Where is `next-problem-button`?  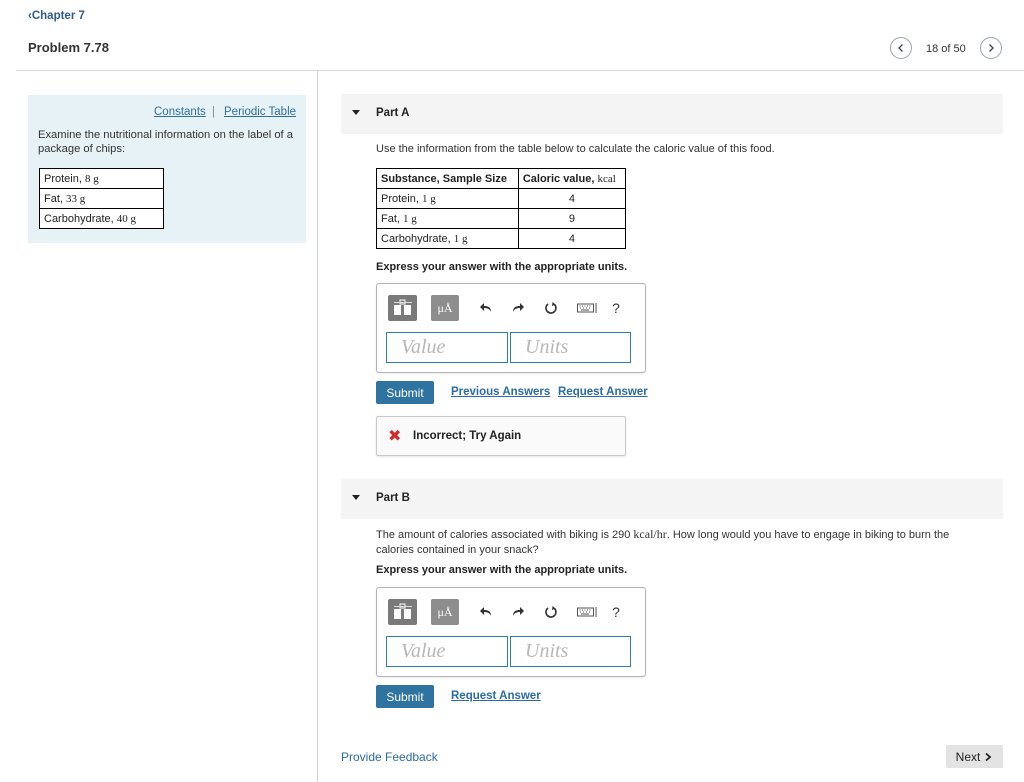
next-problem-button is located at coordinates (991, 48).